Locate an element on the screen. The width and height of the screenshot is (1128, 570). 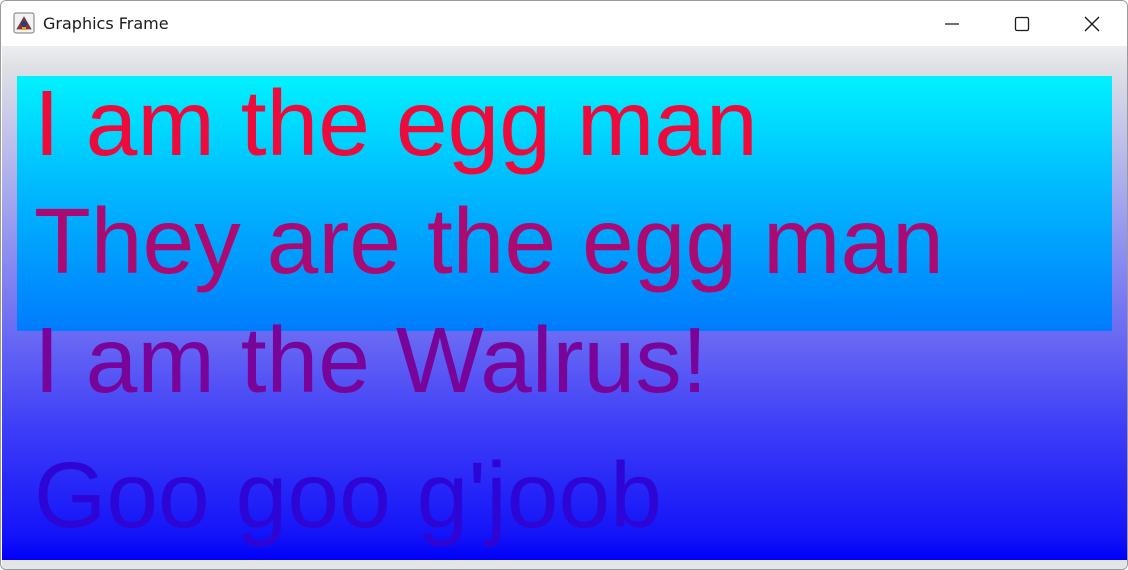
title-bar: Graphics Frame is located at coordinates (564, 23).